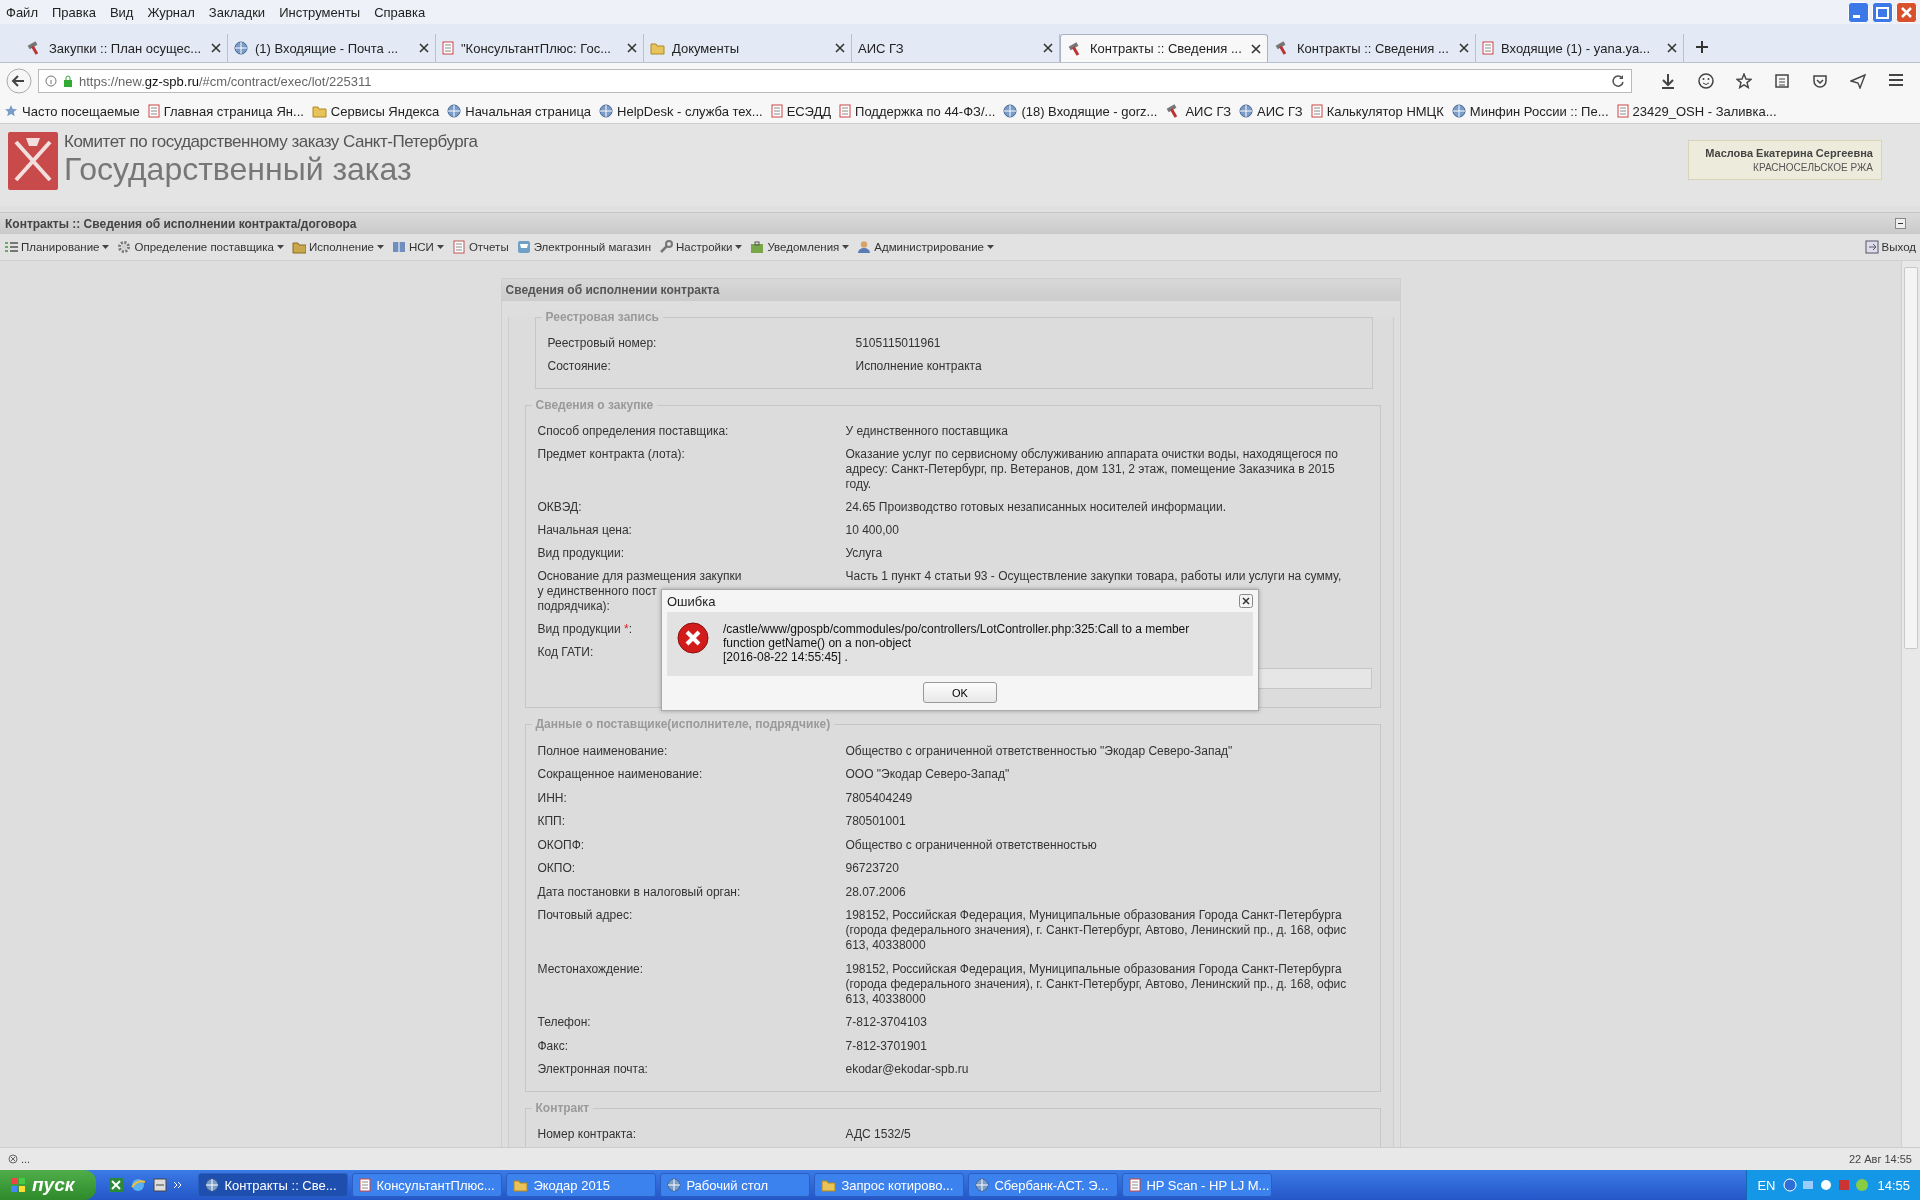  I want to click on menu-icon, so click(1896, 80).